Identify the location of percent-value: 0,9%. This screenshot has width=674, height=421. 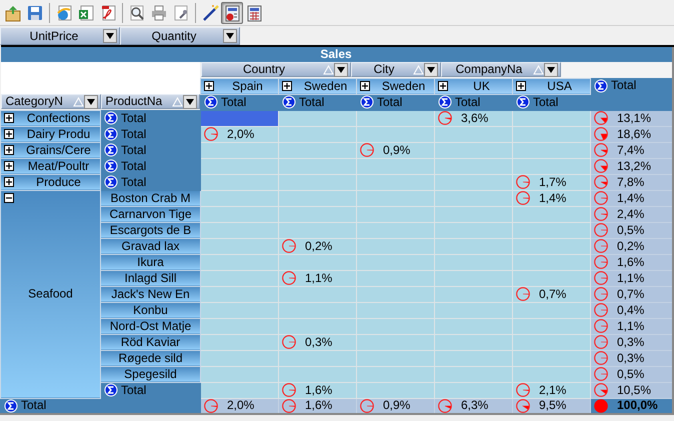
(396, 150).